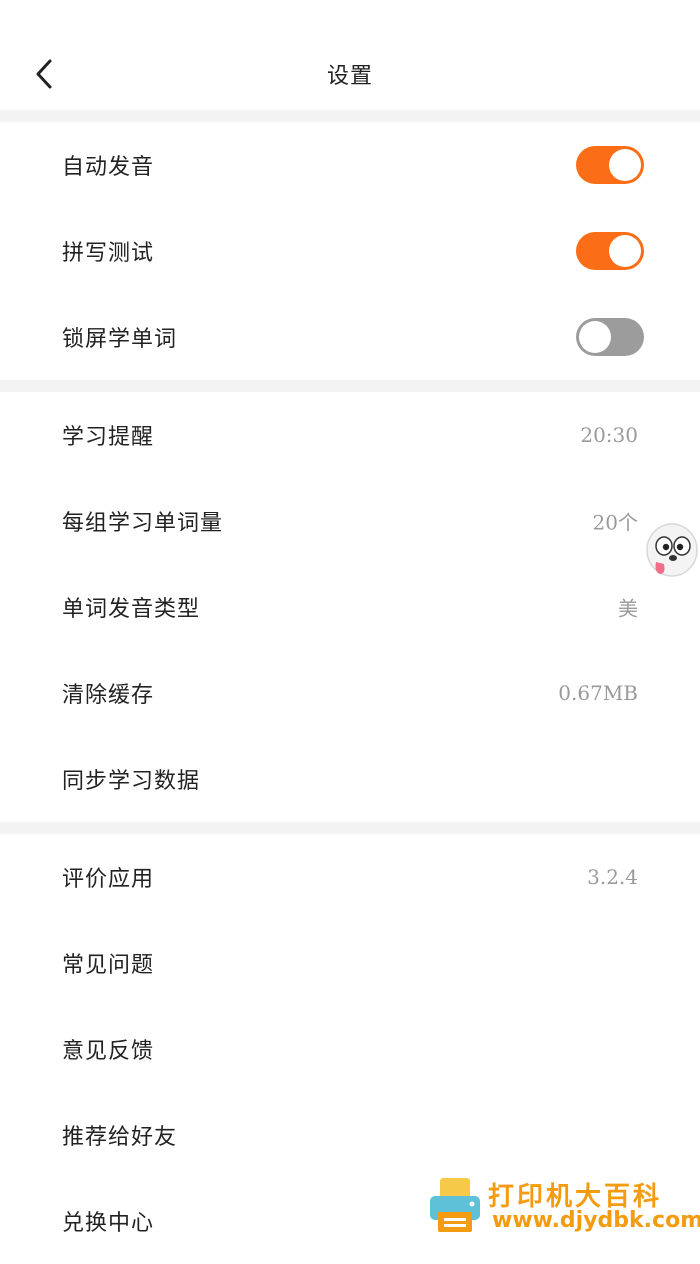  What do you see at coordinates (672, 550) in the screenshot?
I see `dog-face-icon` at bounding box center [672, 550].